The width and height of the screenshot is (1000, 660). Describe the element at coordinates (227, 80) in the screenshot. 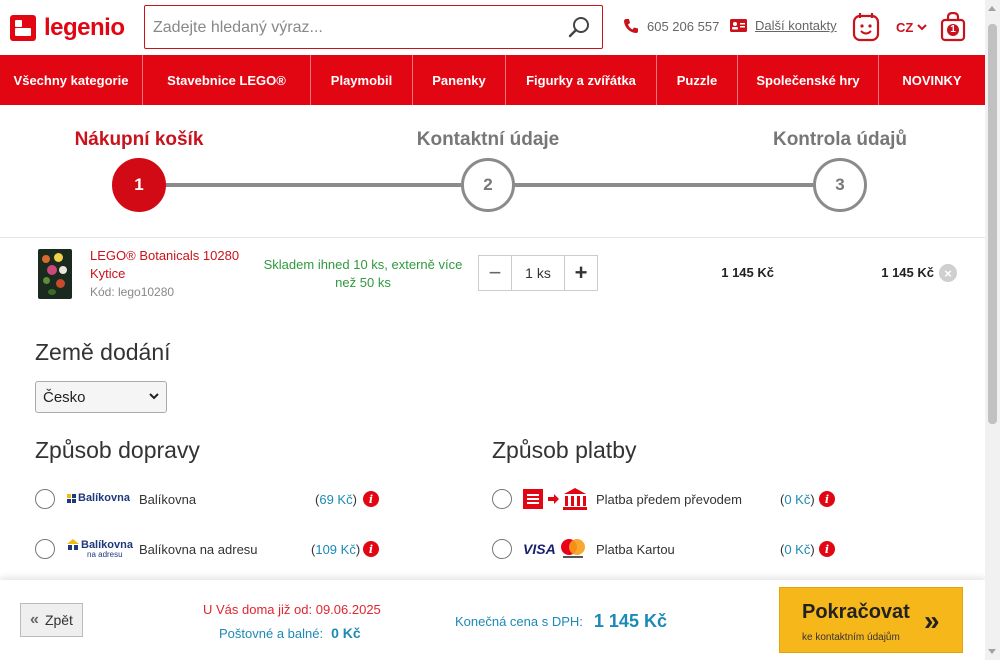

I see `nav-item-lego: Stavebnice LEGO®` at that location.